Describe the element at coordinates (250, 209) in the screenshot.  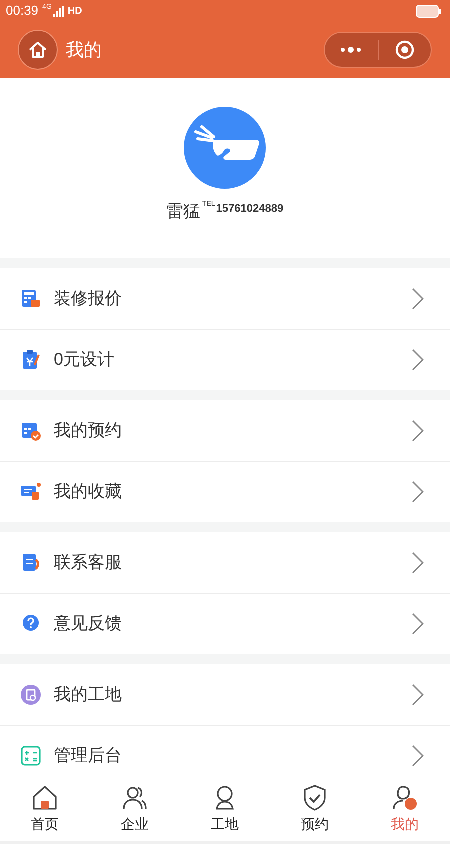
I see `phone-number: 15761024889` at that location.